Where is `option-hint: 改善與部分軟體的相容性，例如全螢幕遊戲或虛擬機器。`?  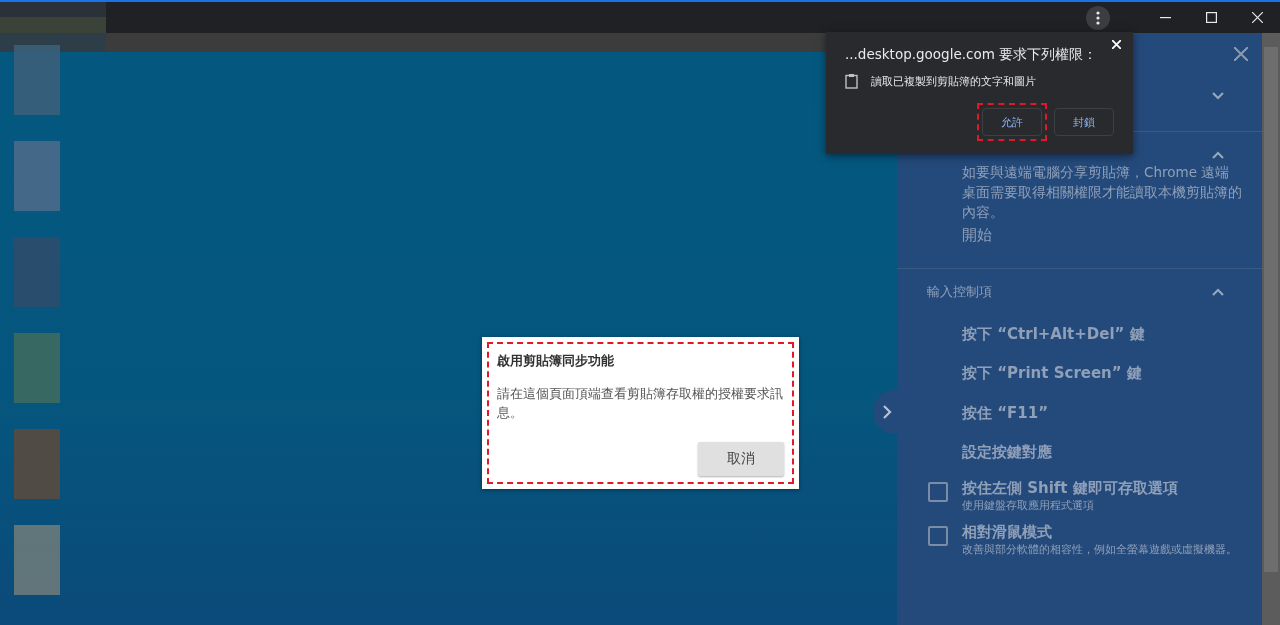 option-hint: 改善與部分軟體的相容性，例如全螢幕遊戲或虛擬機器。 is located at coordinates (1099, 549).